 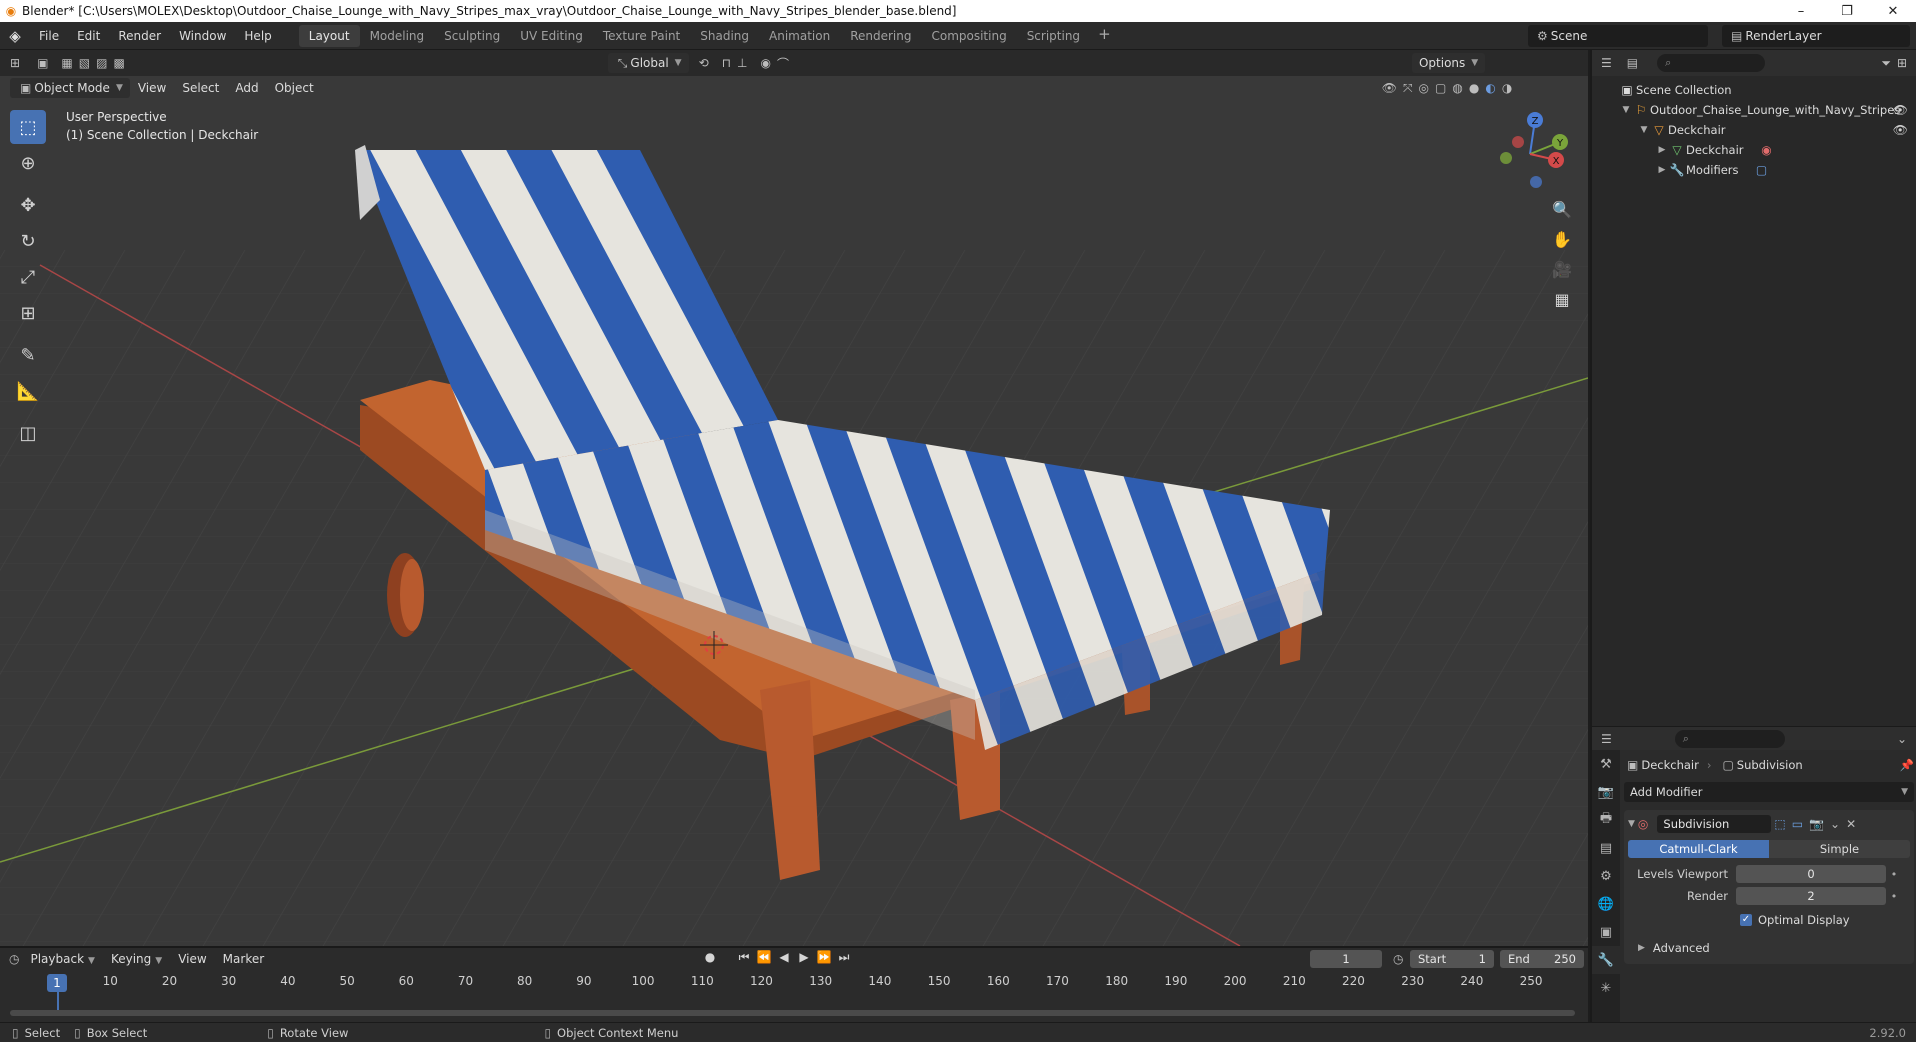 I want to click on proportional-falloff-icon: ⌒, so click(x=783, y=63).